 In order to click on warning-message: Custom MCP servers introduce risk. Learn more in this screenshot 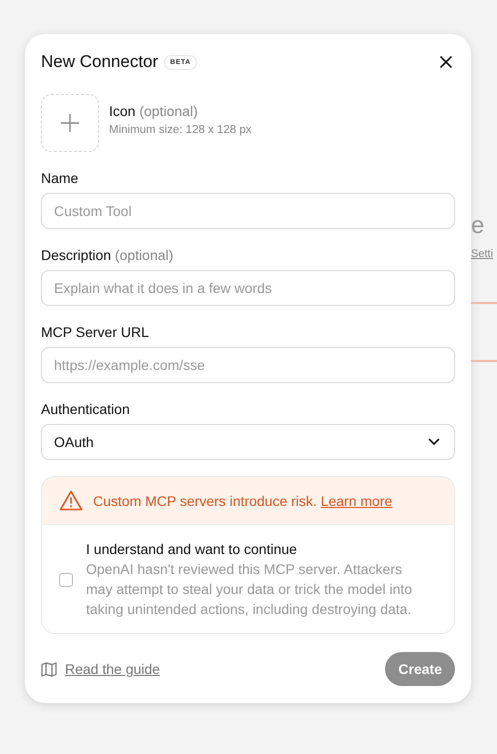, I will do `click(242, 500)`.